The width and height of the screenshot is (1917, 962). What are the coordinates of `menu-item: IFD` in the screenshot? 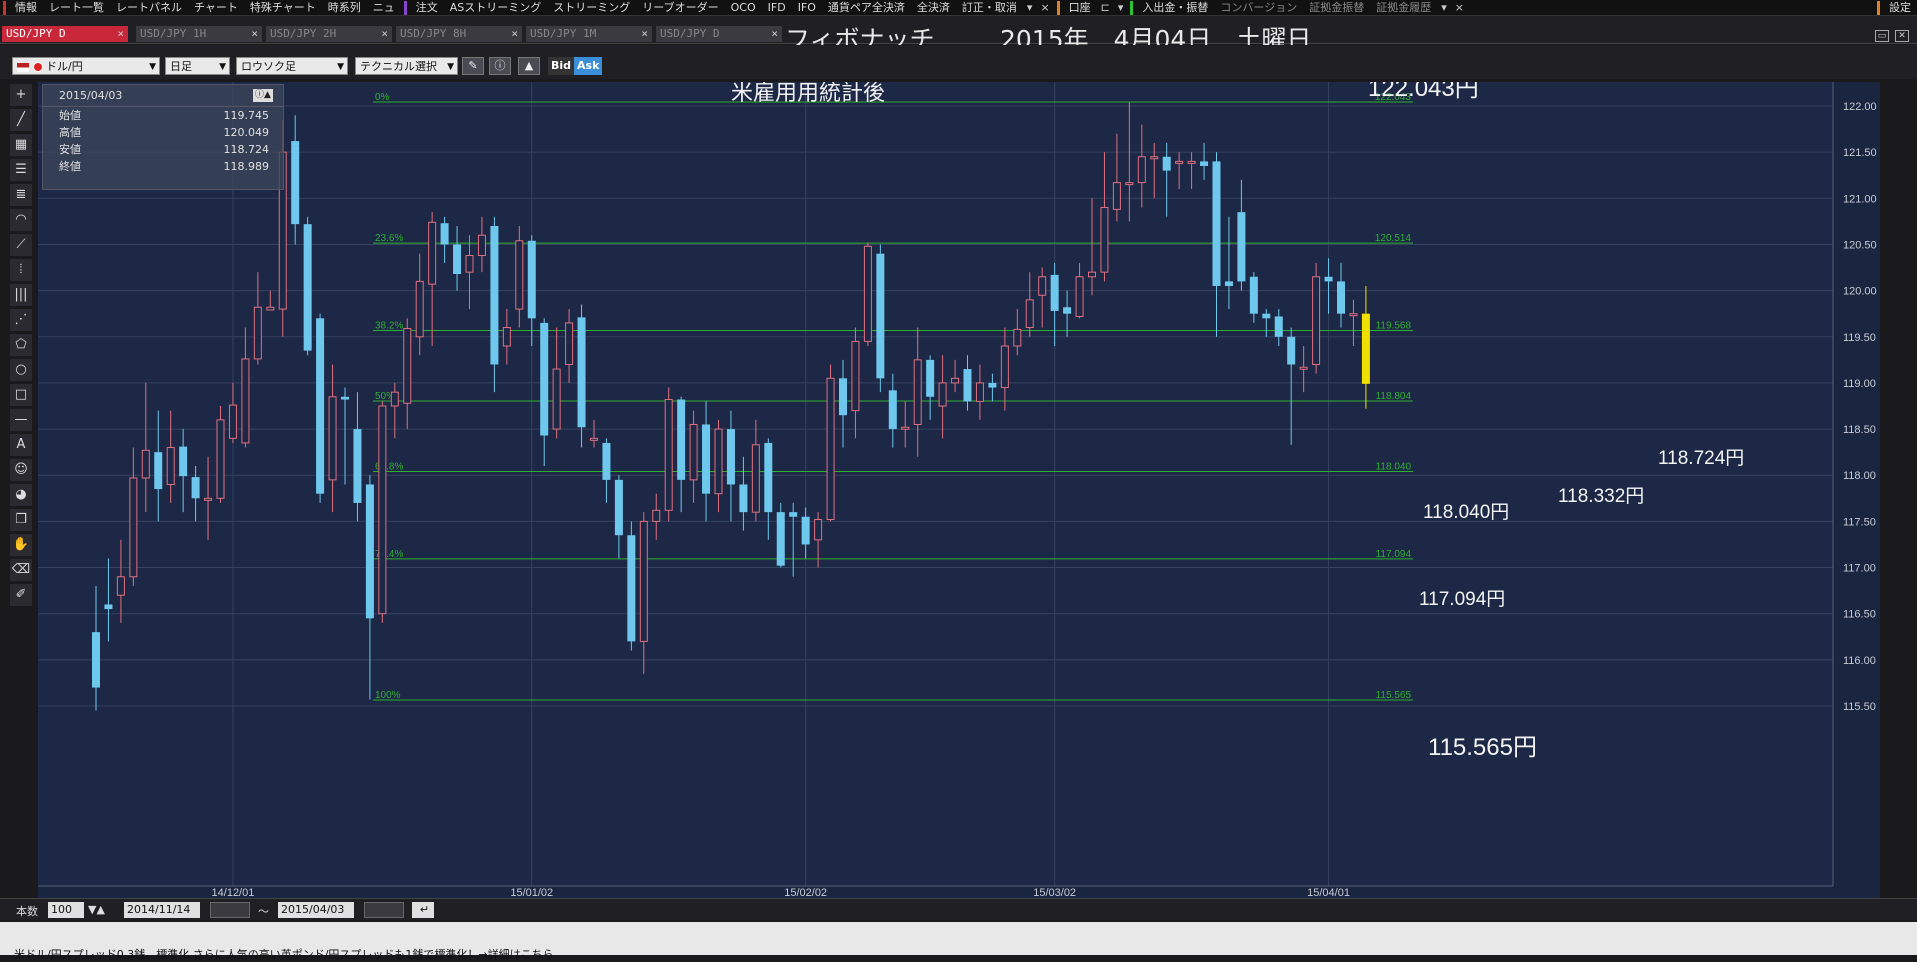 It's located at (777, 8).